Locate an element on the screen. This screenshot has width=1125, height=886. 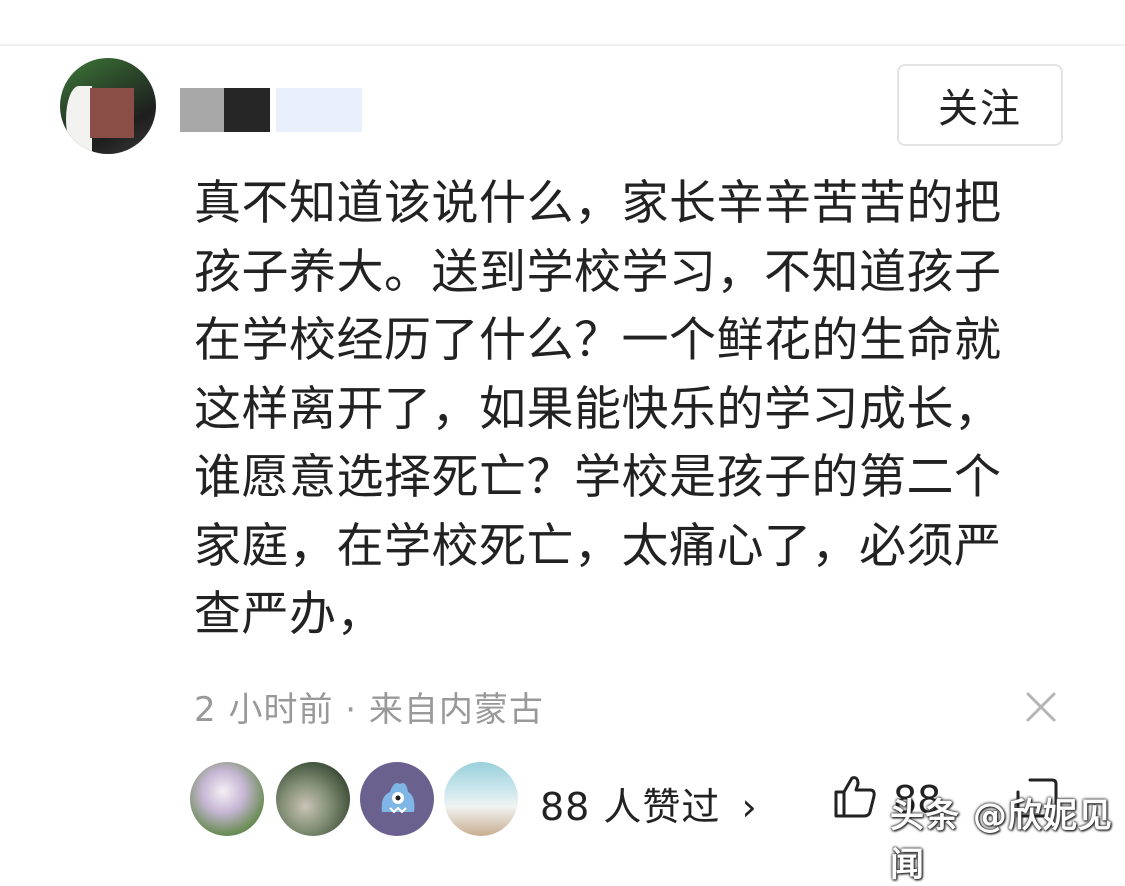
likes-summary: 88 人赞过 is located at coordinates (630, 807).